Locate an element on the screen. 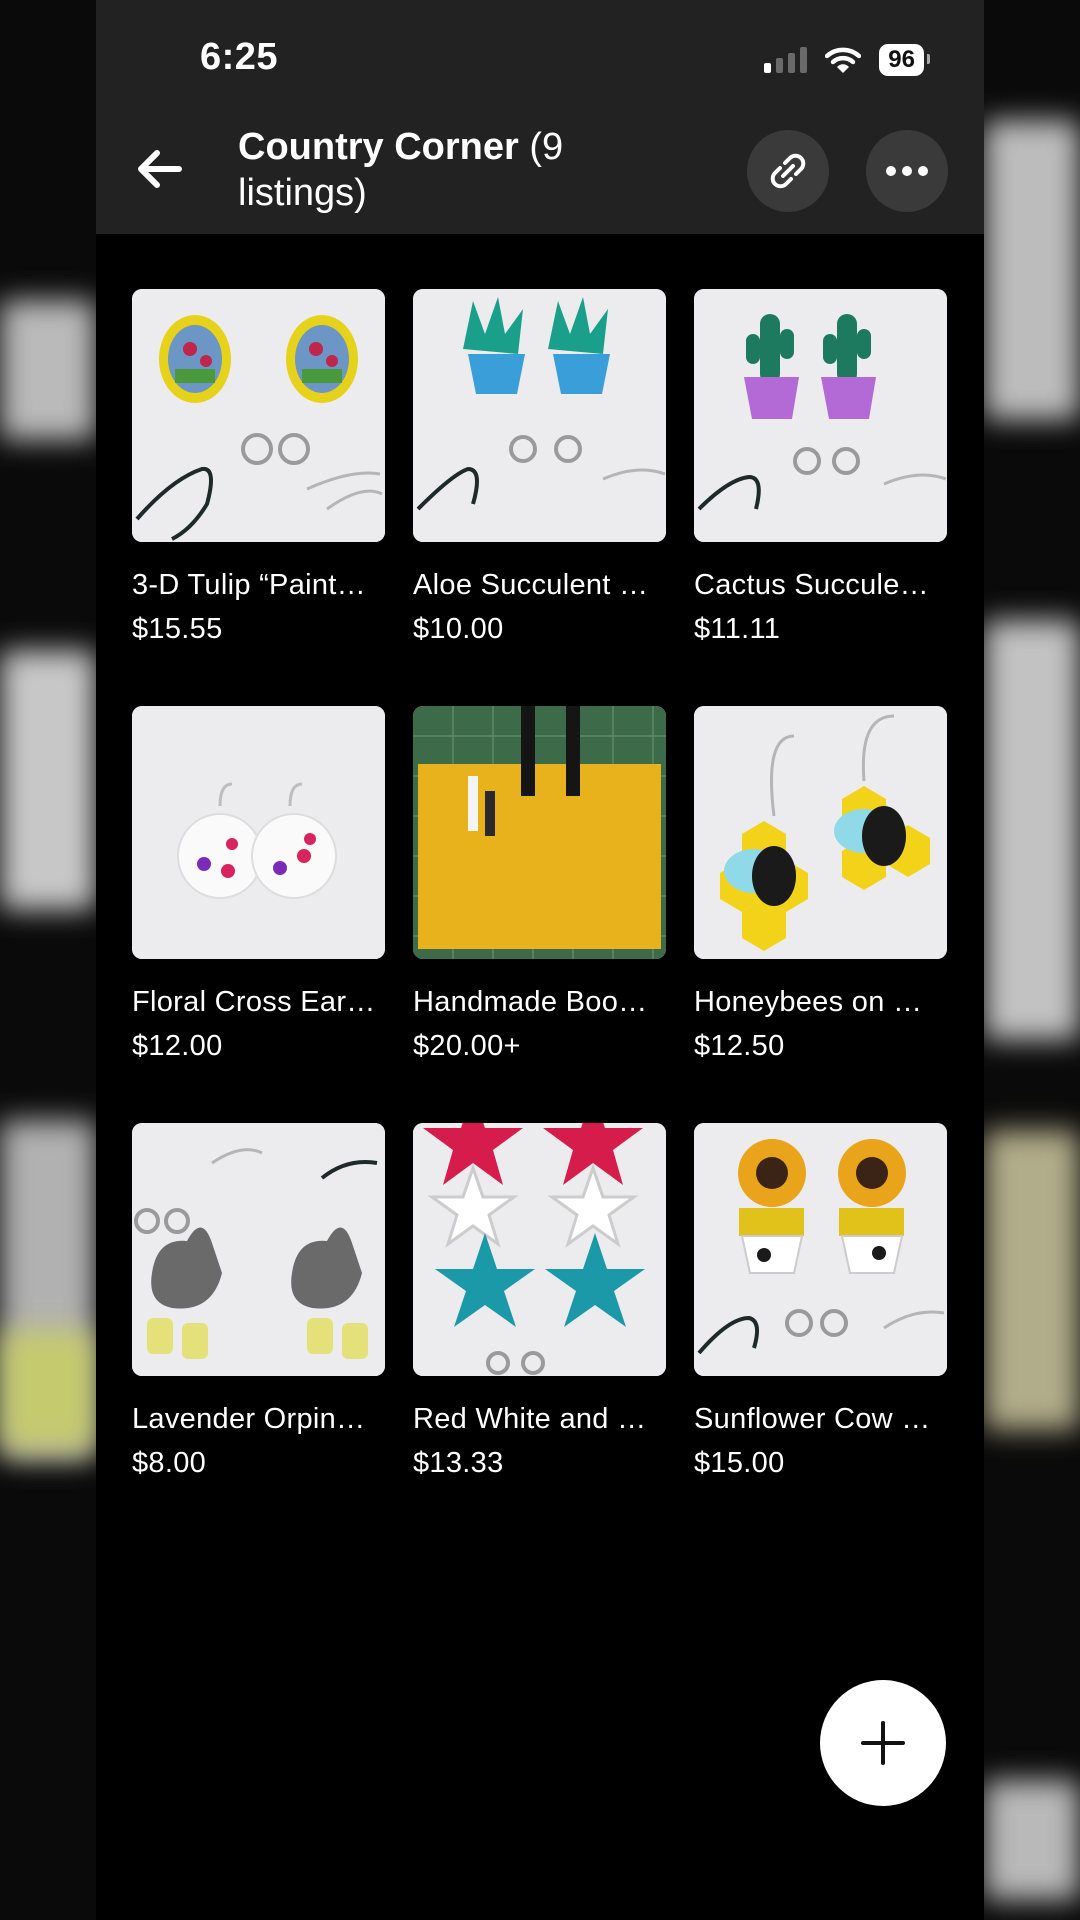 The image size is (1080, 1920). arrow-left-icon is located at coordinates (160, 169).